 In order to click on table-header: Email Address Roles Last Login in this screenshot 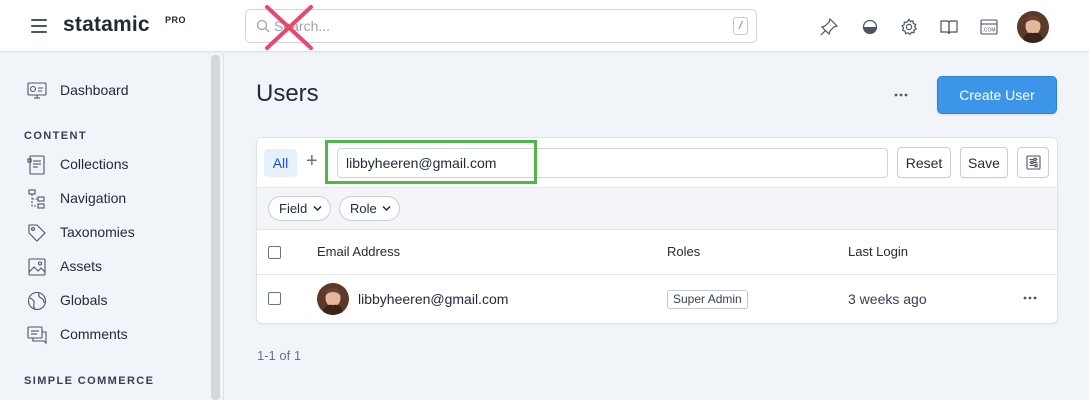, I will do `click(657, 252)`.